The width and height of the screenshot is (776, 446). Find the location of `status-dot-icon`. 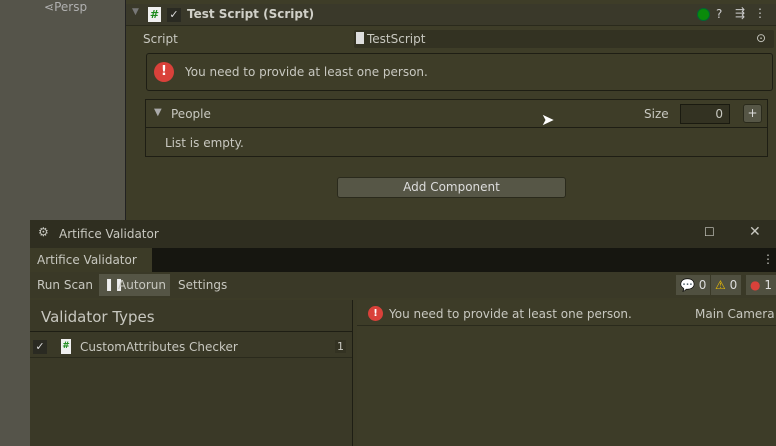

status-dot-icon is located at coordinates (703, 14).